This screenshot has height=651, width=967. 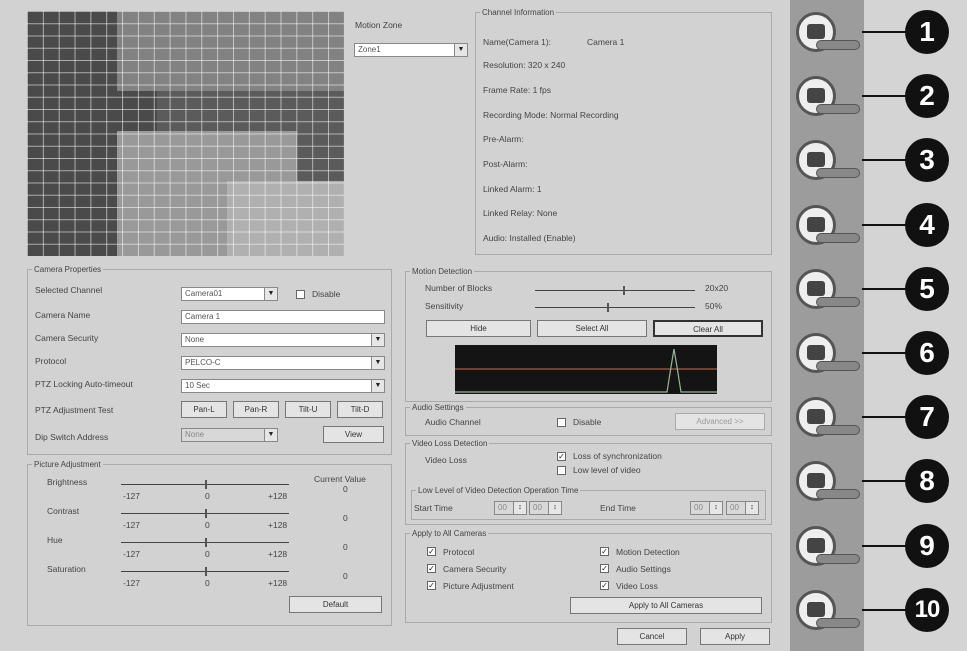 What do you see at coordinates (592, 328) in the screenshot?
I see `select-all-button: Select All` at bounding box center [592, 328].